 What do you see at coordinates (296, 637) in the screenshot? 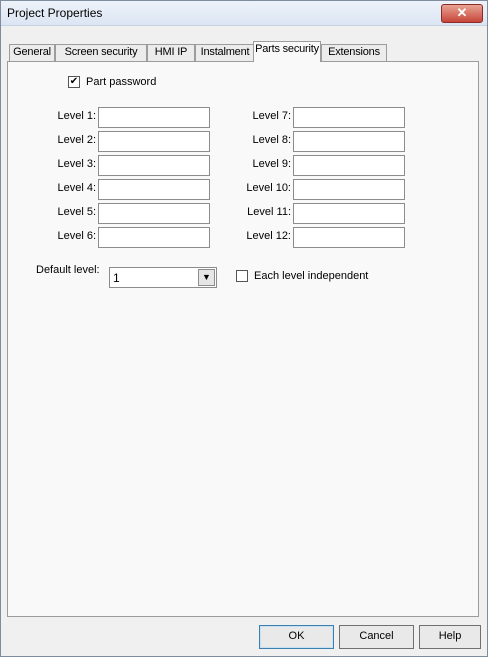
I see `ok-button: OK` at bounding box center [296, 637].